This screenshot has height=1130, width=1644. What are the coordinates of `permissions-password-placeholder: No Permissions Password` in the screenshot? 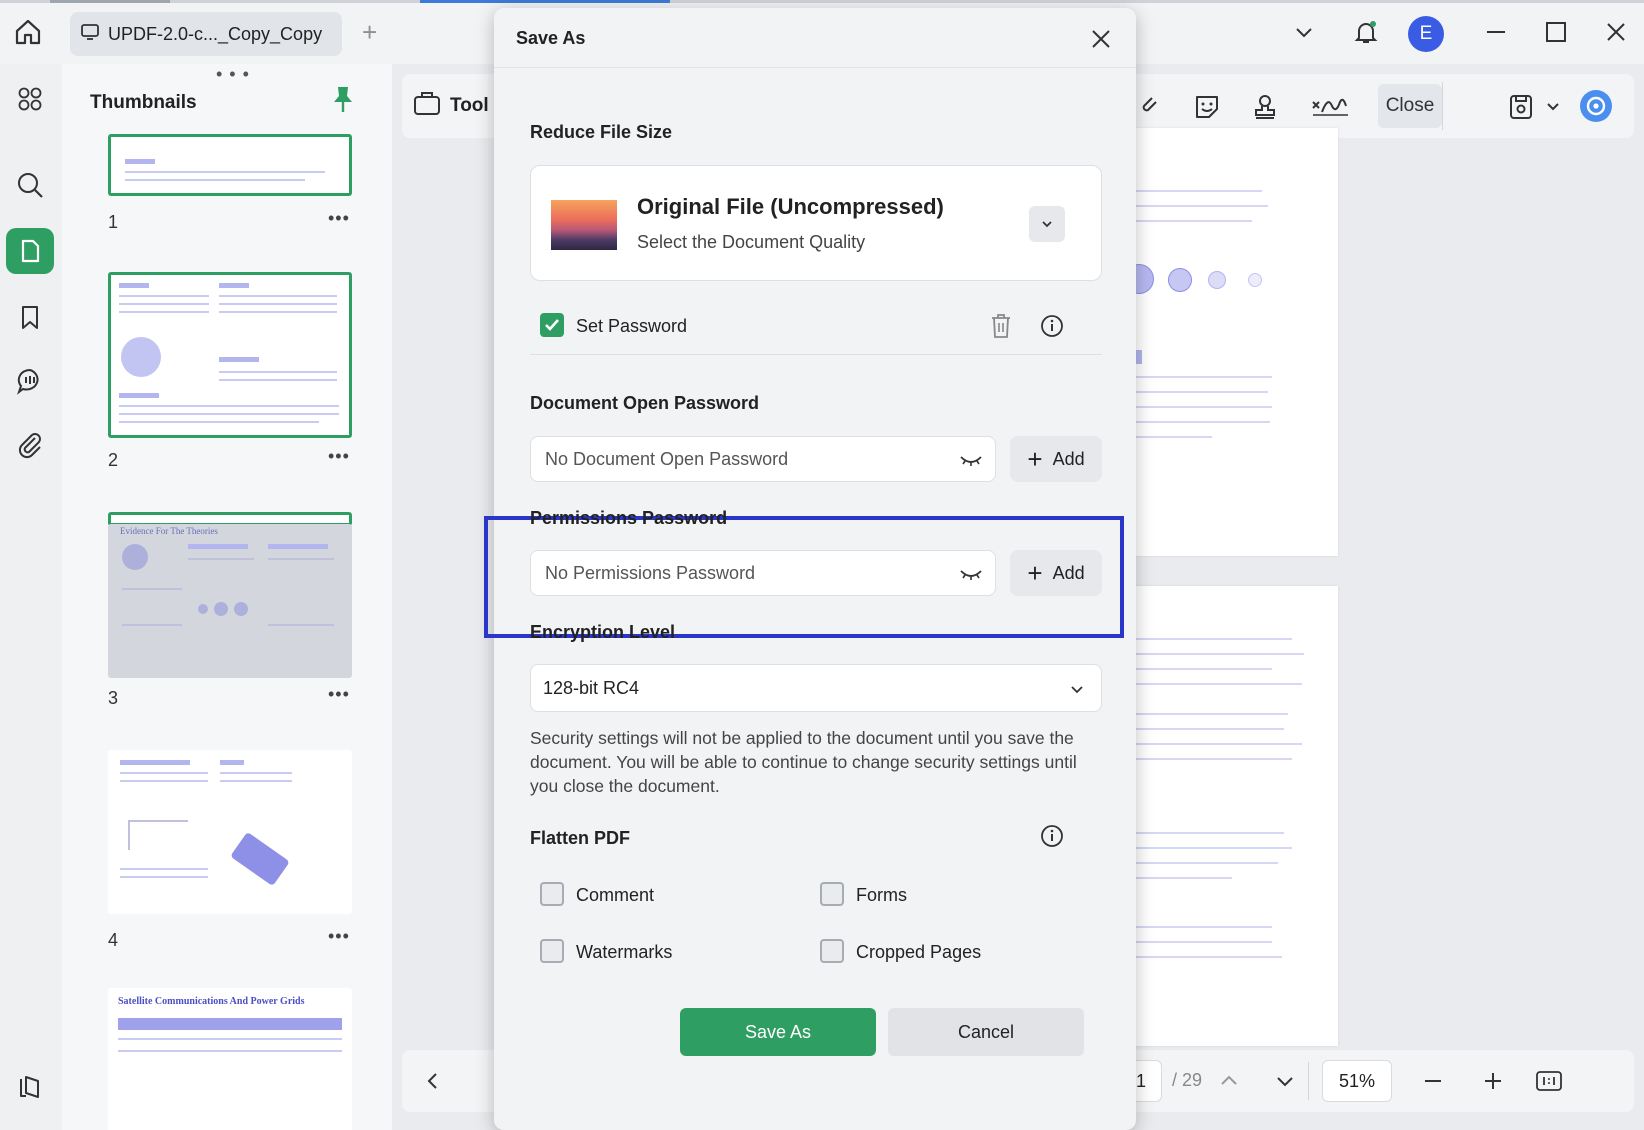 It's located at (650, 572).